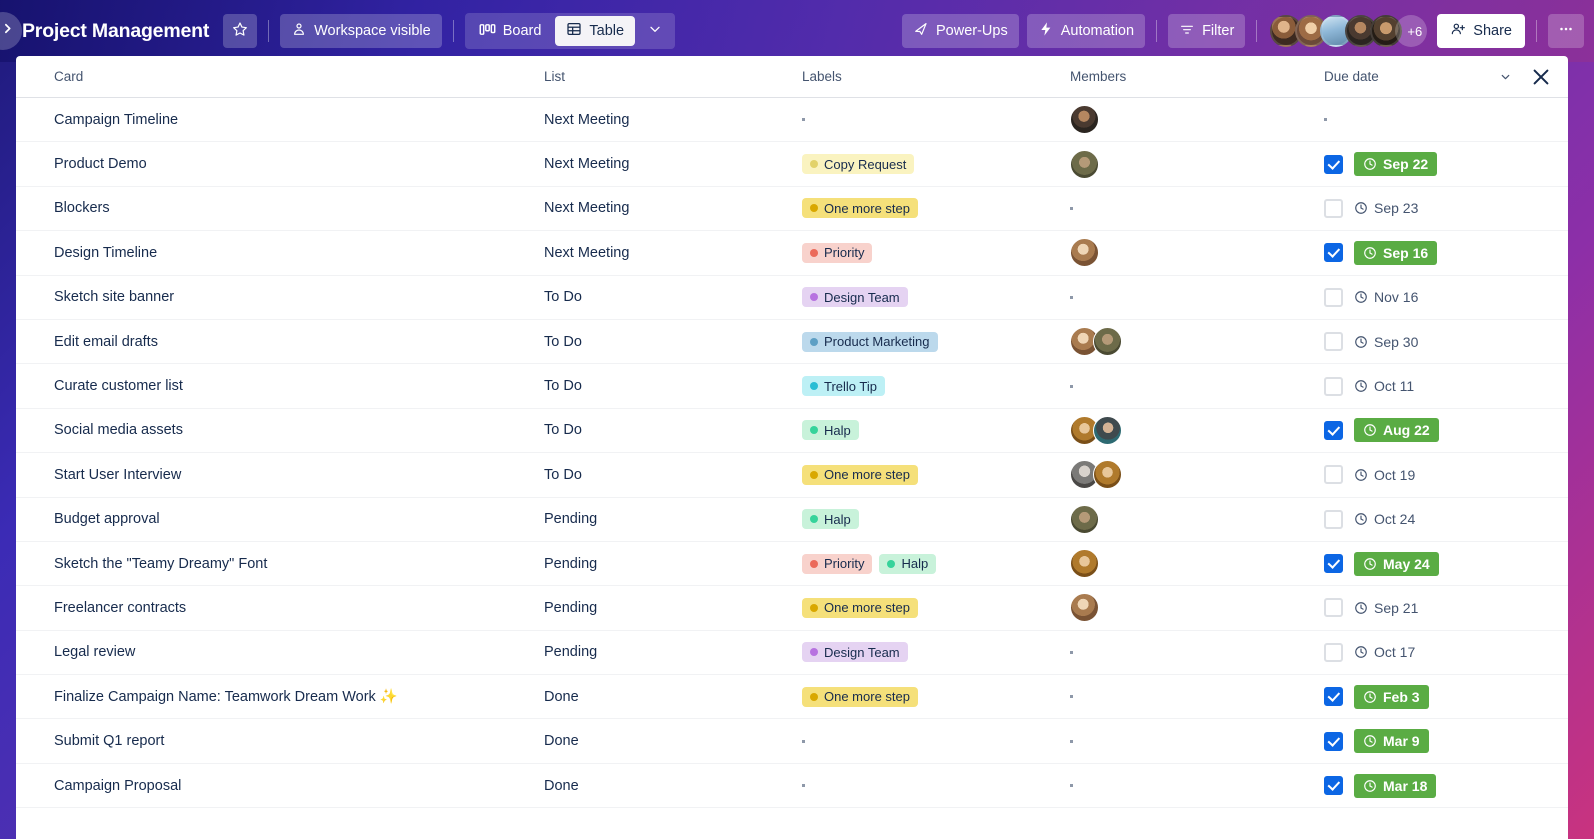 Image resolution: width=1594 pixels, height=839 pixels. Describe the element at coordinates (1181, 76) in the screenshot. I see `column-header-members: Members` at that location.